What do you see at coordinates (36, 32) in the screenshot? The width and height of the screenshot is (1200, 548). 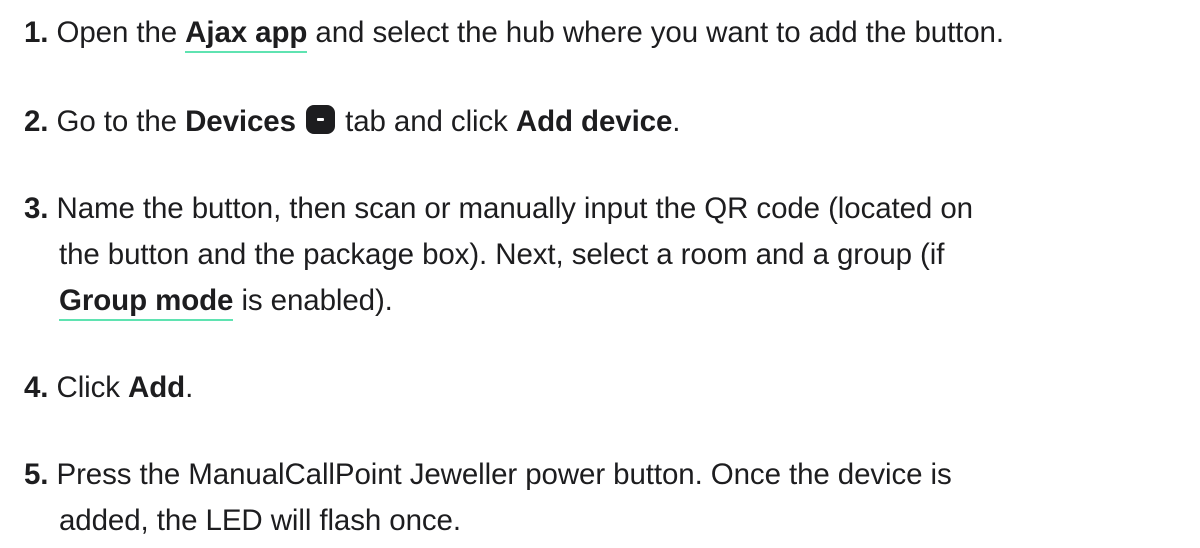 I see `step-number: 1.` at bounding box center [36, 32].